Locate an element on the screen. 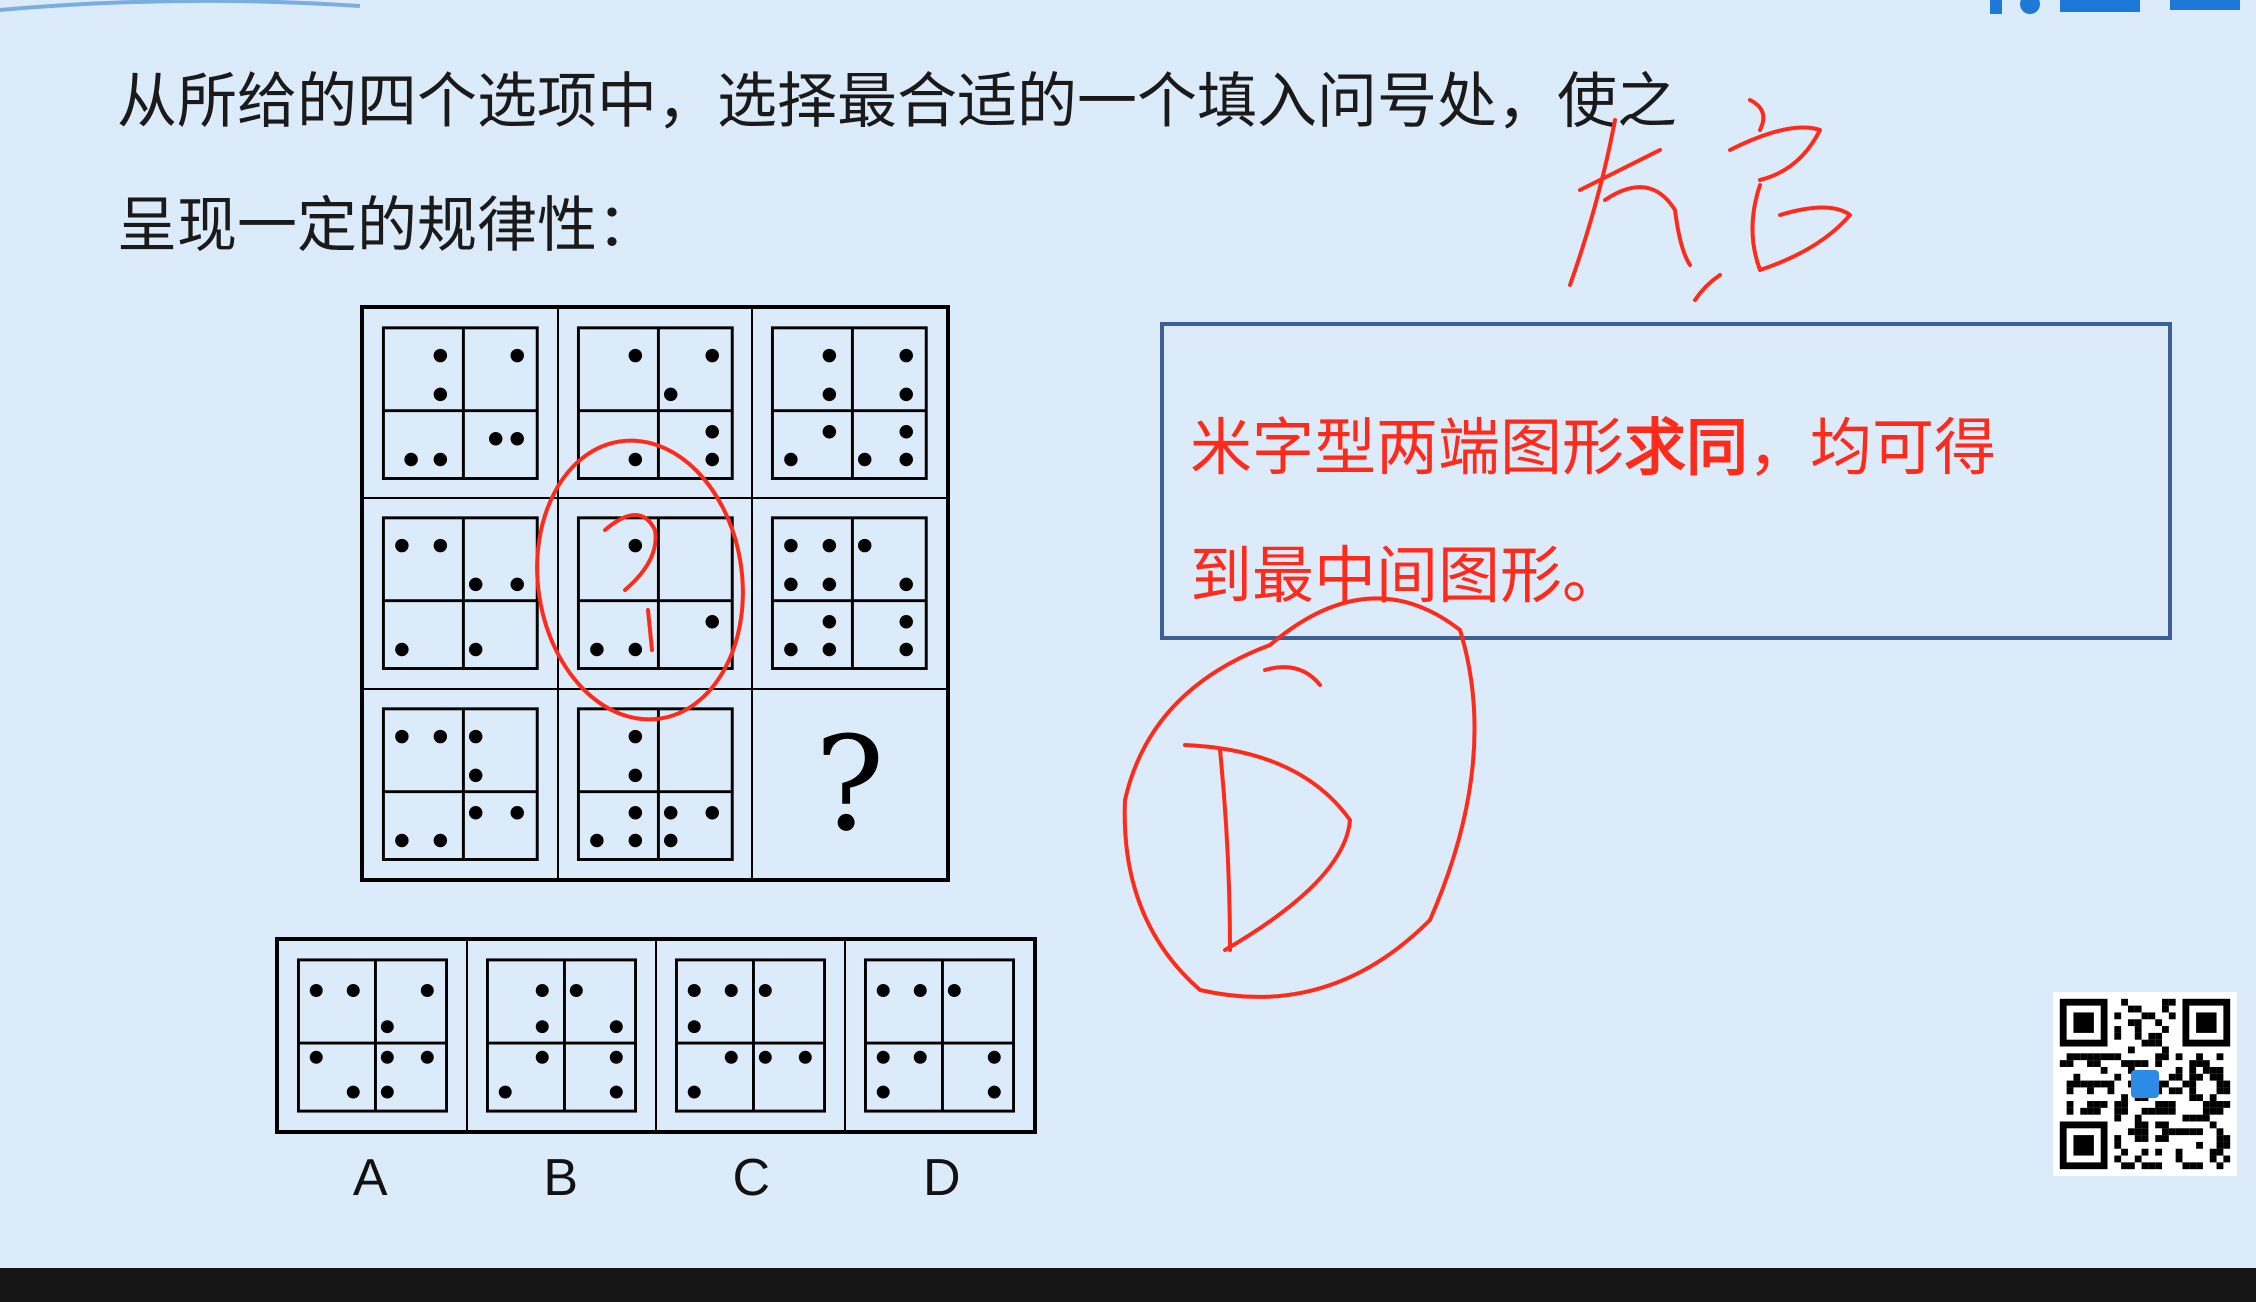 The image size is (2256, 1302). option-a is located at coordinates (372, 1035).